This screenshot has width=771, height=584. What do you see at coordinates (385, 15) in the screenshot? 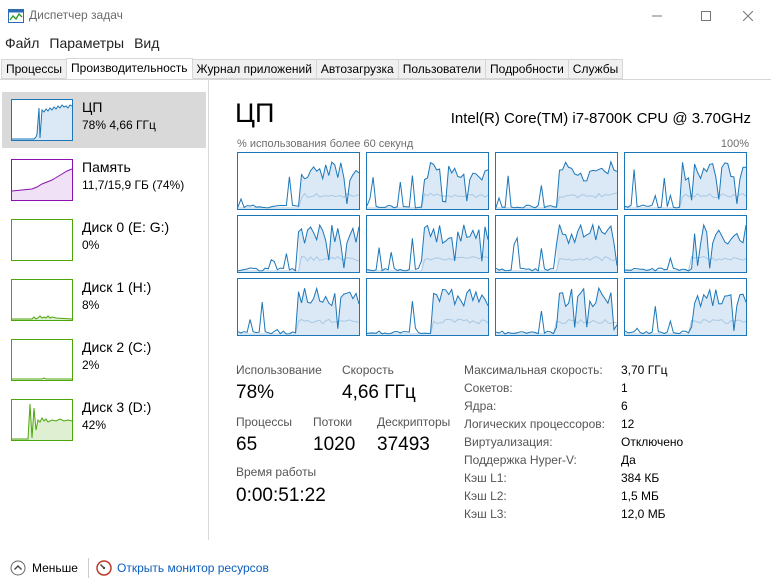
I see `title-bar: Диспетчер задач` at bounding box center [385, 15].